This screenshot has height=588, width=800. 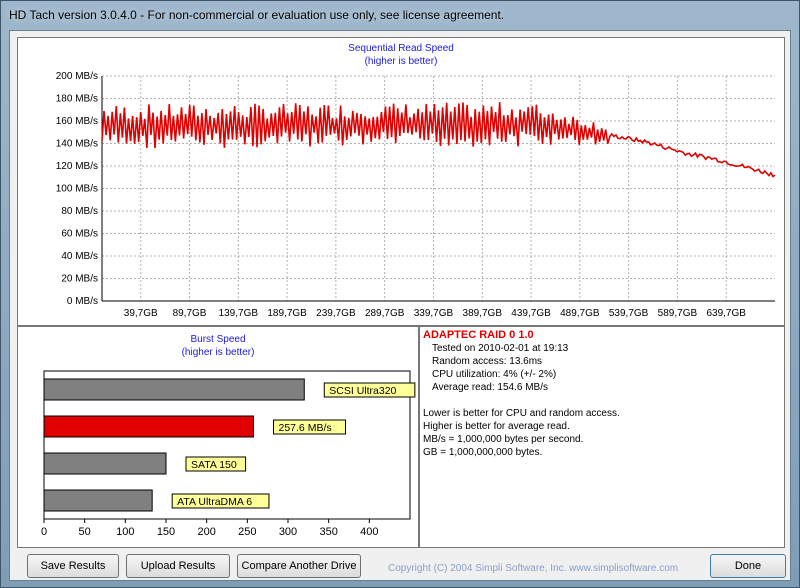 I want to click on bar-label: SCSI Ultra320, so click(x=362, y=391).